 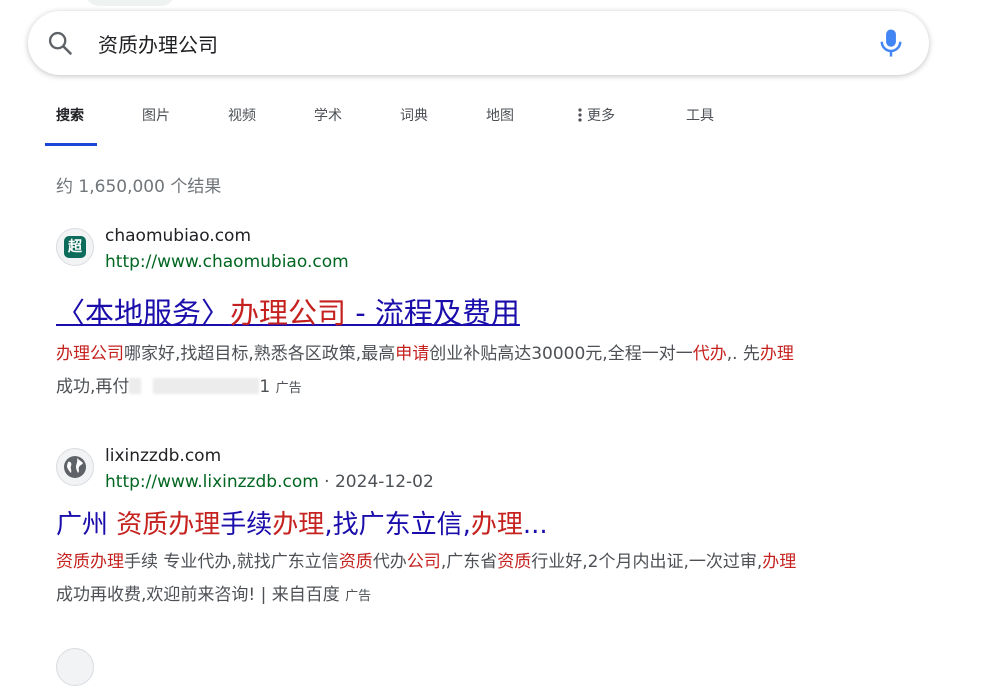 What do you see at coordinates (743, 354) in the screenshot?
I see `text-segment: ,. 先` at bounding box center [743, 354].